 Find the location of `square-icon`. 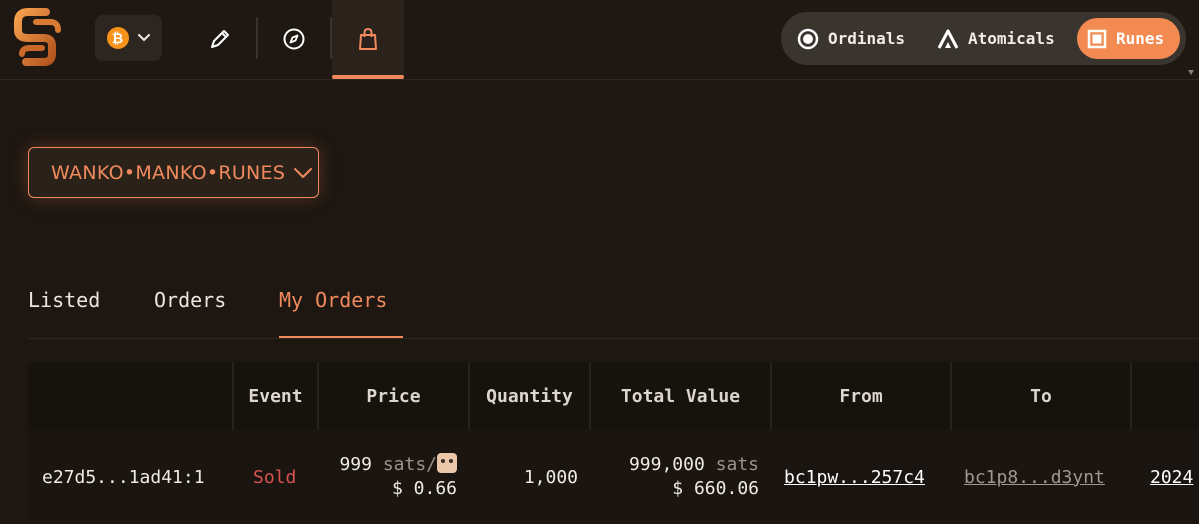

square-icon is located at coordinates (1097, 38).